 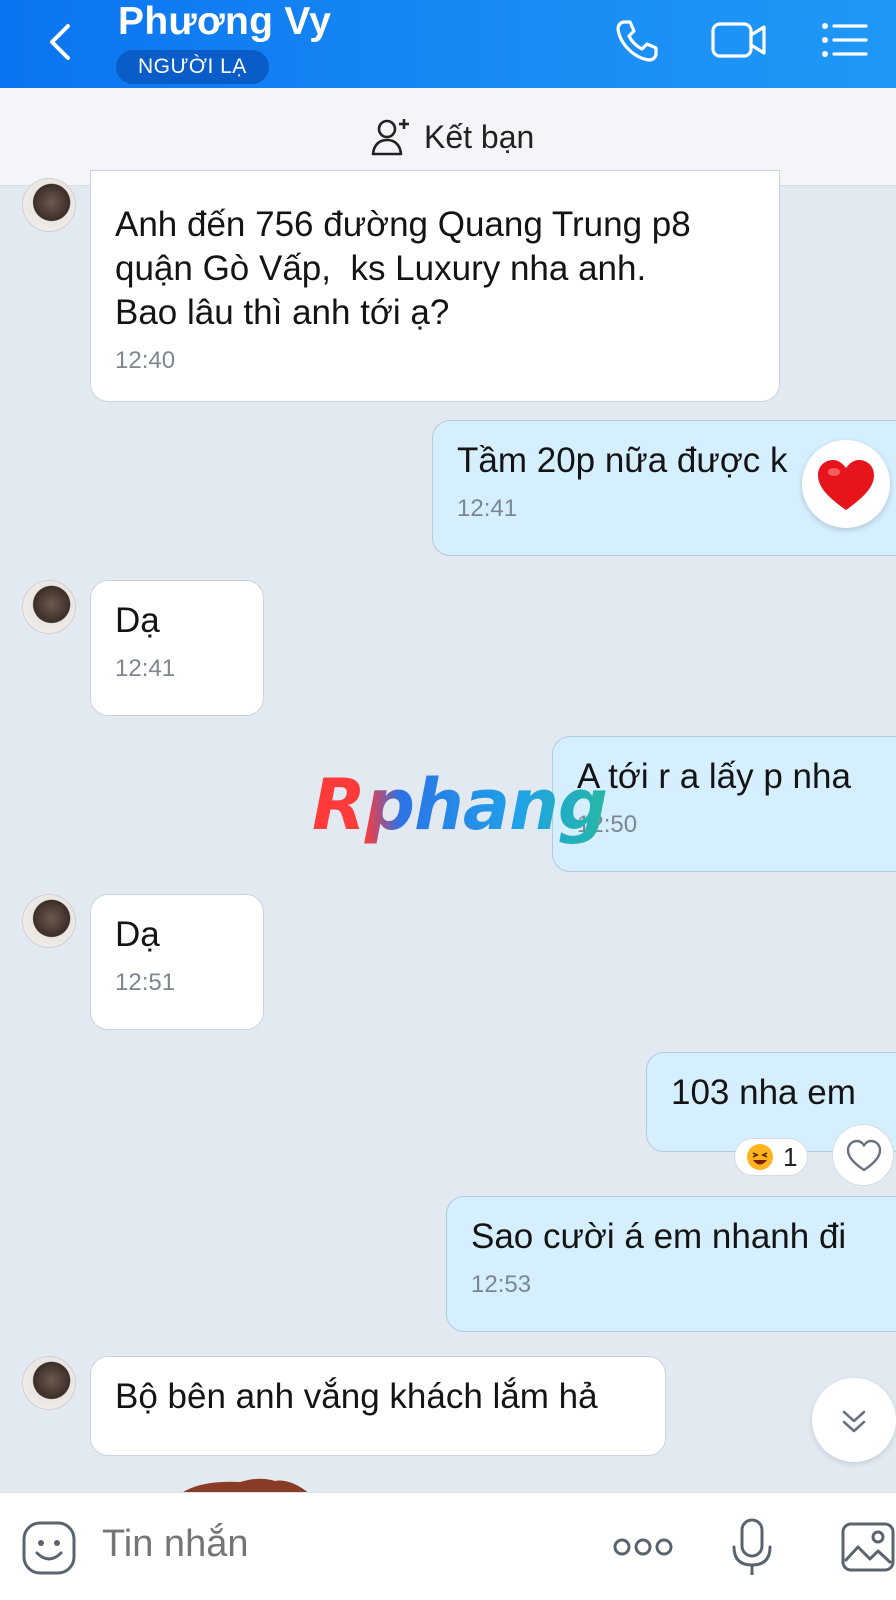 I want to click on contact-name: Phương Vy, so click(x=224, y=22).